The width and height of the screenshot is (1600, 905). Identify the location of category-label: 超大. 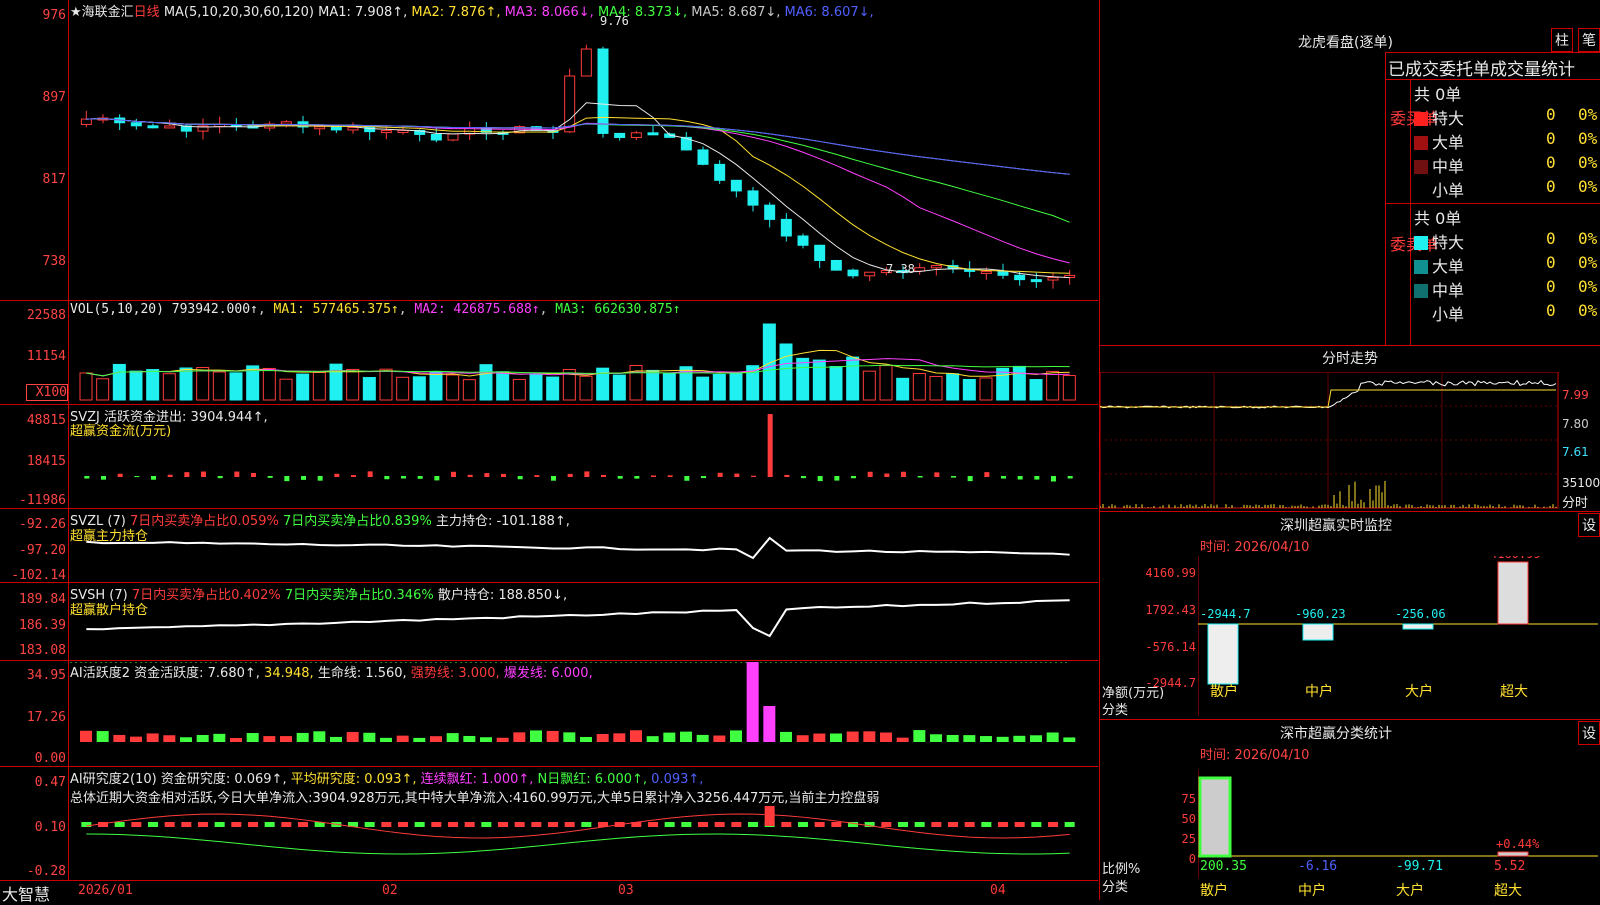
(1508, 891).